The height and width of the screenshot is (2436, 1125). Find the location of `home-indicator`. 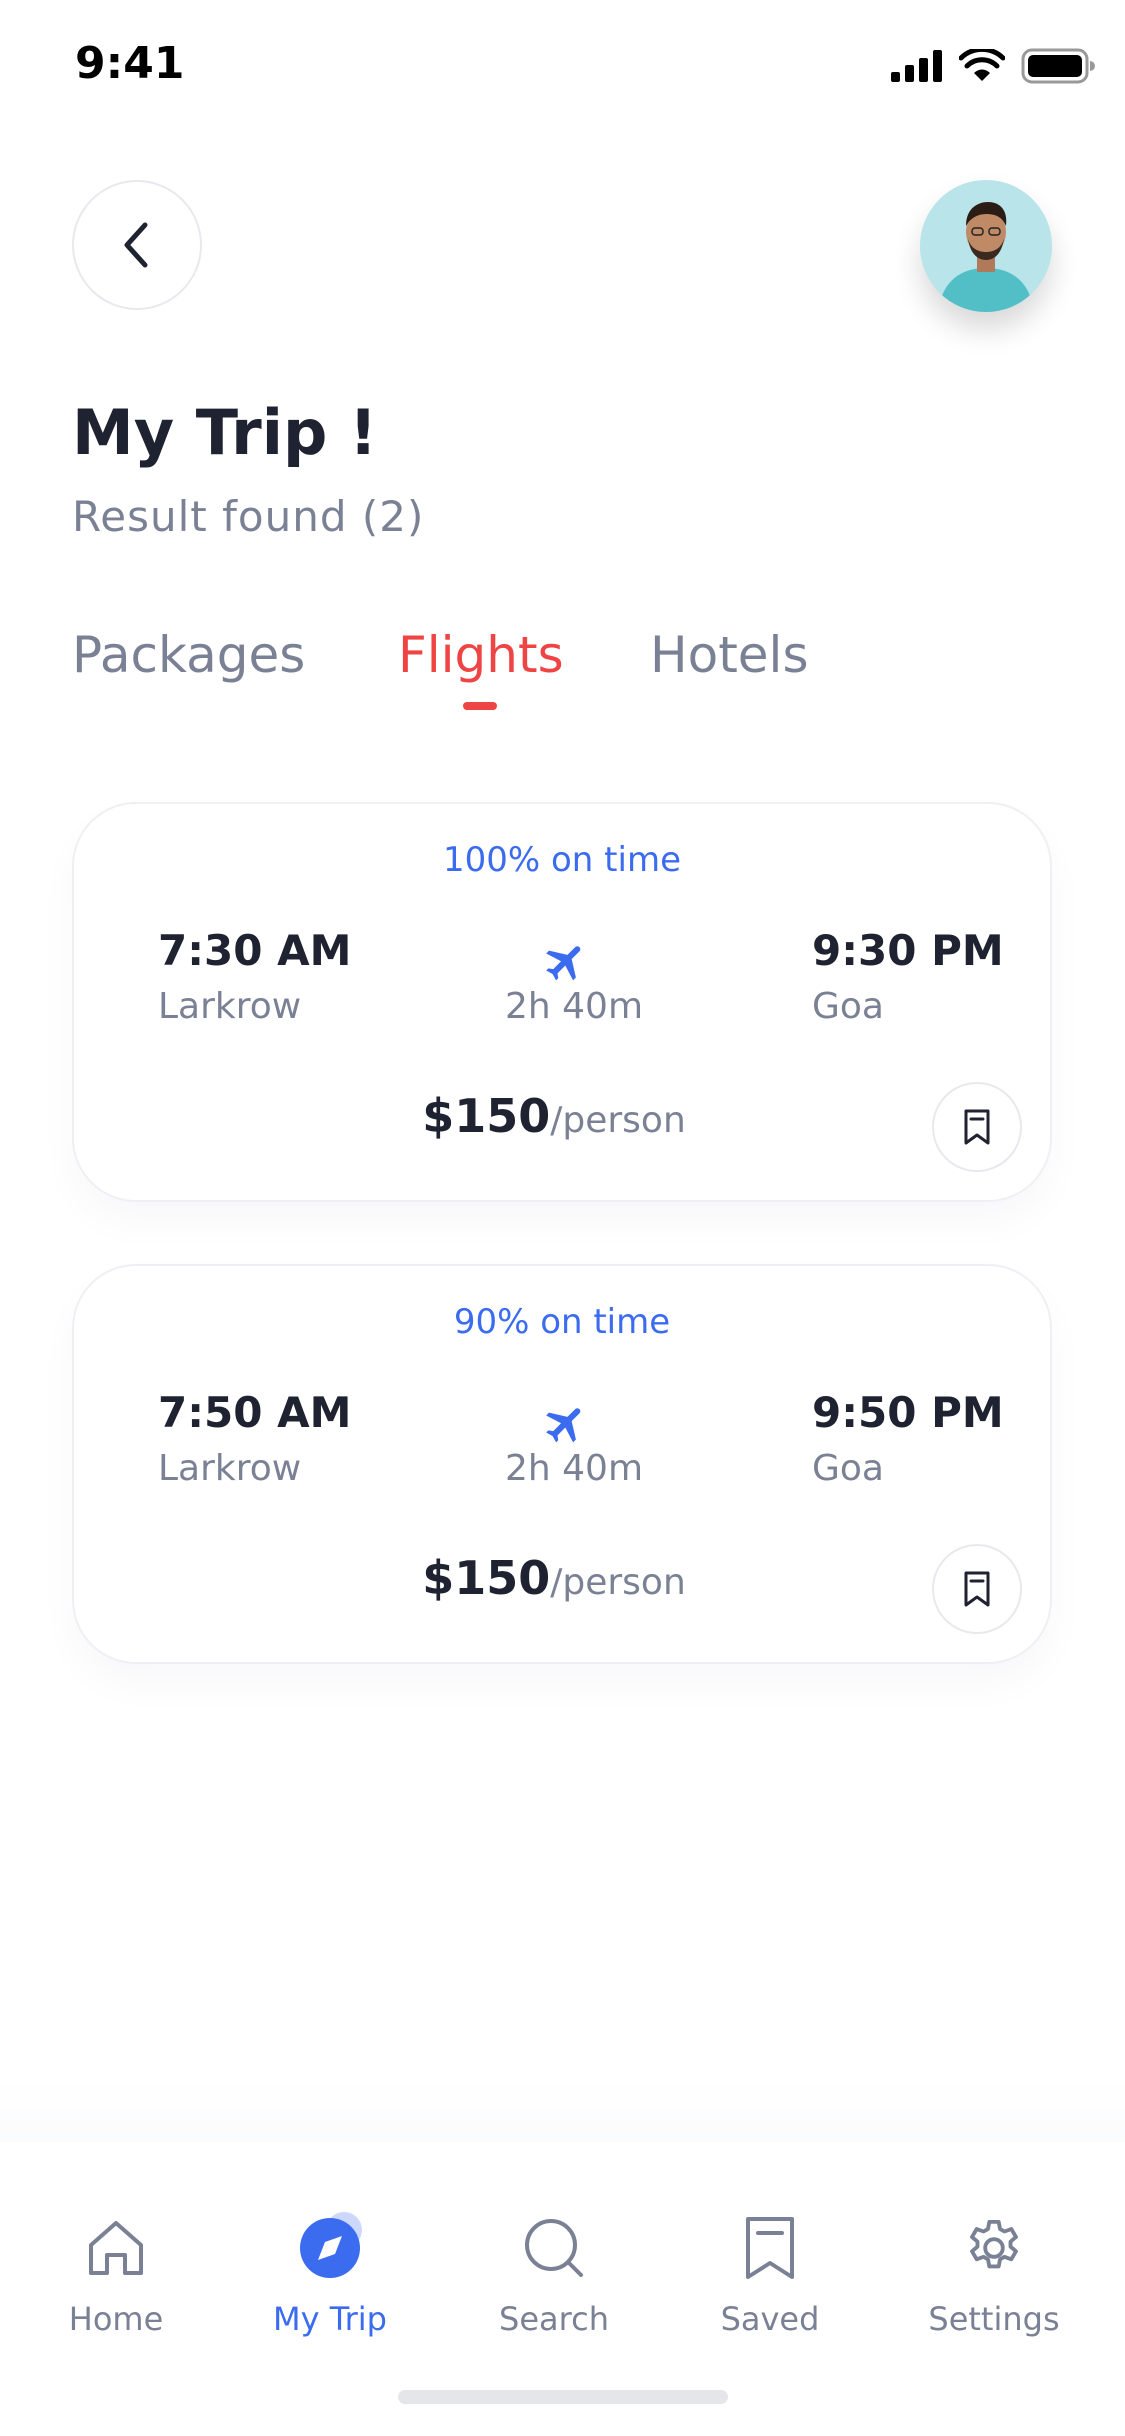

home-indicator is located at coordinates (563, 2397).